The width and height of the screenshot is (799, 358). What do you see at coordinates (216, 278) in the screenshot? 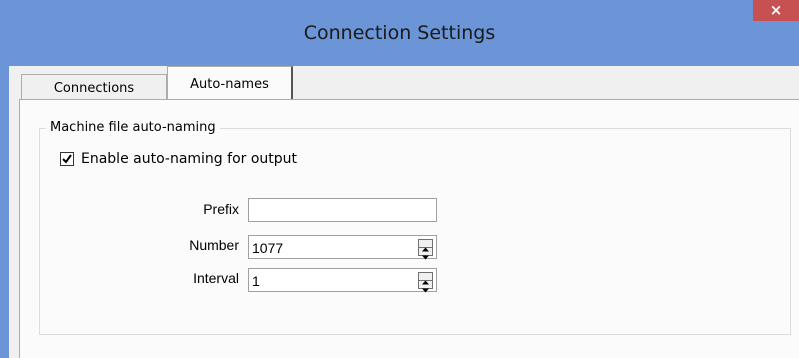
I see `interval-label: Interval` at bounding box center [216, 278].